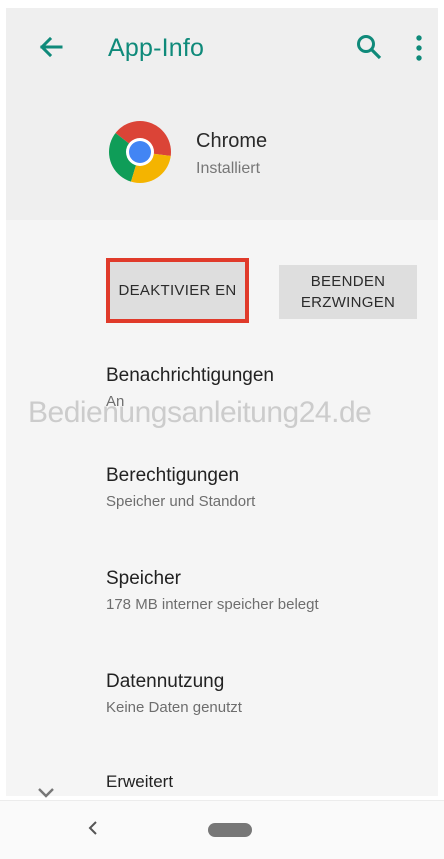  I want to click on setting-label: Speicher, so click(143, 578).